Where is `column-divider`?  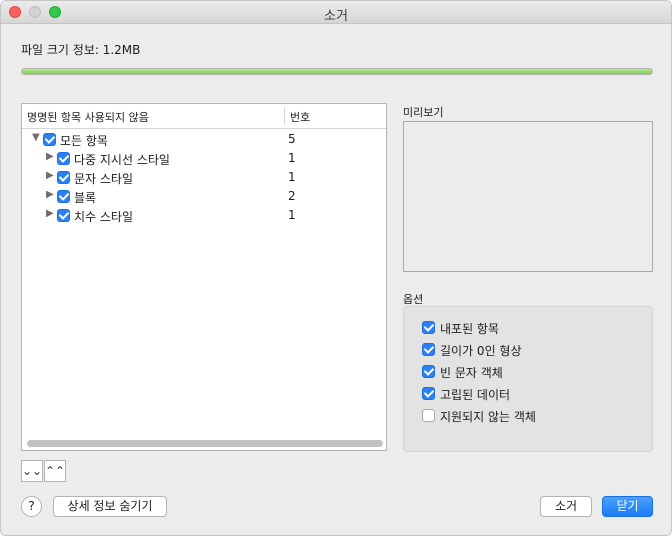
column-divider is located at coordinates (284, 116).